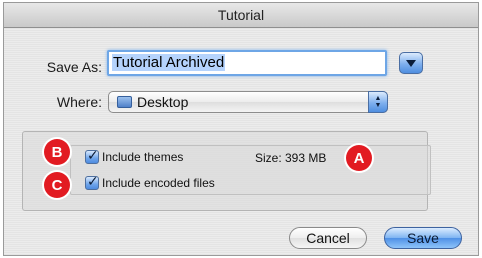 Image resolution: width=482 pixels, height=258 pixels. I want to click on popup-arrows-icon: ▲ ▼, so click(378, 102).